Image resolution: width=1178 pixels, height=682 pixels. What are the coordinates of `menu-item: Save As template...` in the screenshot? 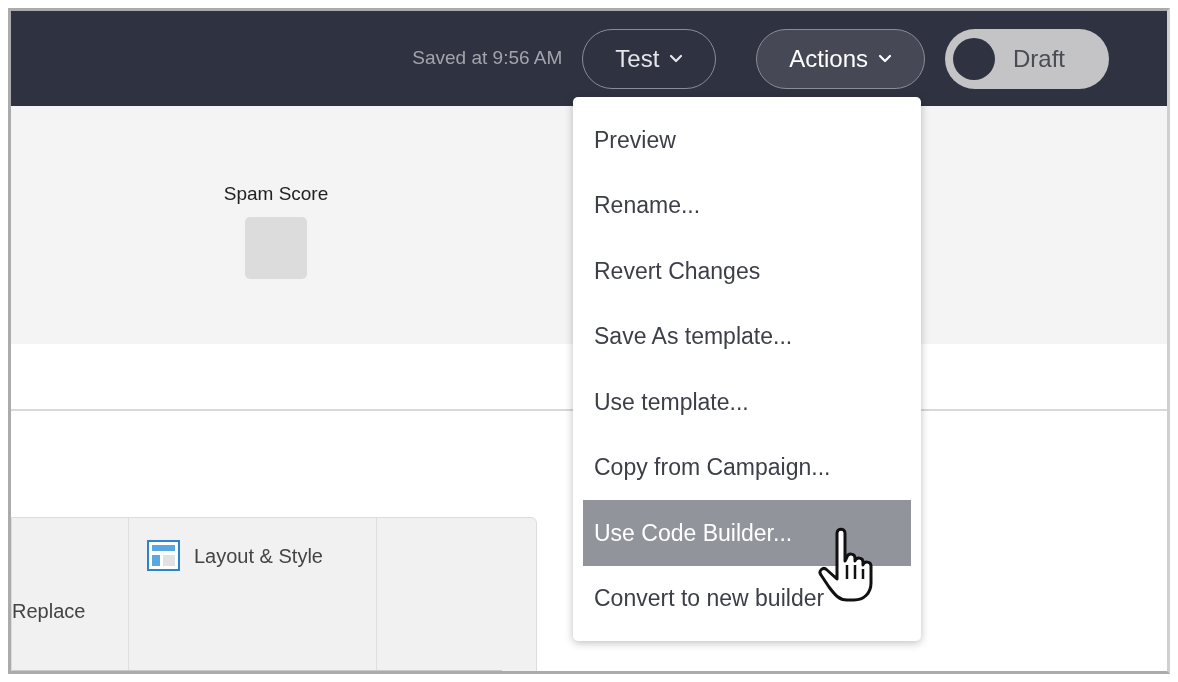 It's located at (747, 336).